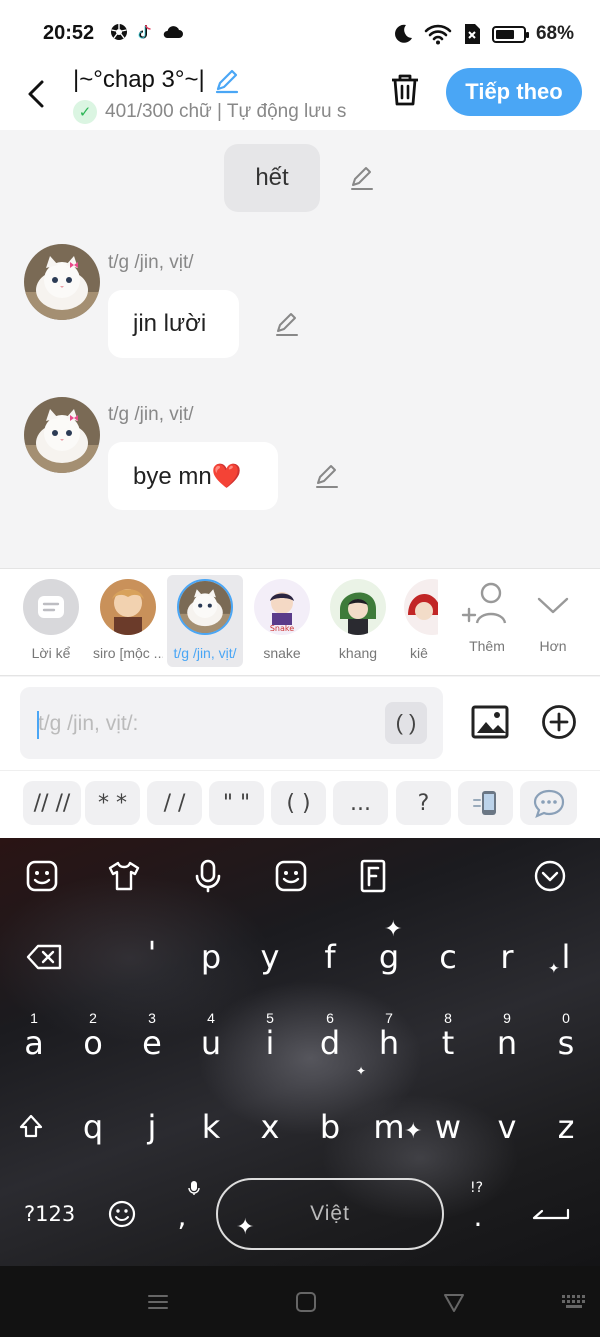 This screenshot has height=1337, width=600. What do you see at coordinates (566, 957) in the screenshot?
I see `key: l` at bounding box center [566, 957].